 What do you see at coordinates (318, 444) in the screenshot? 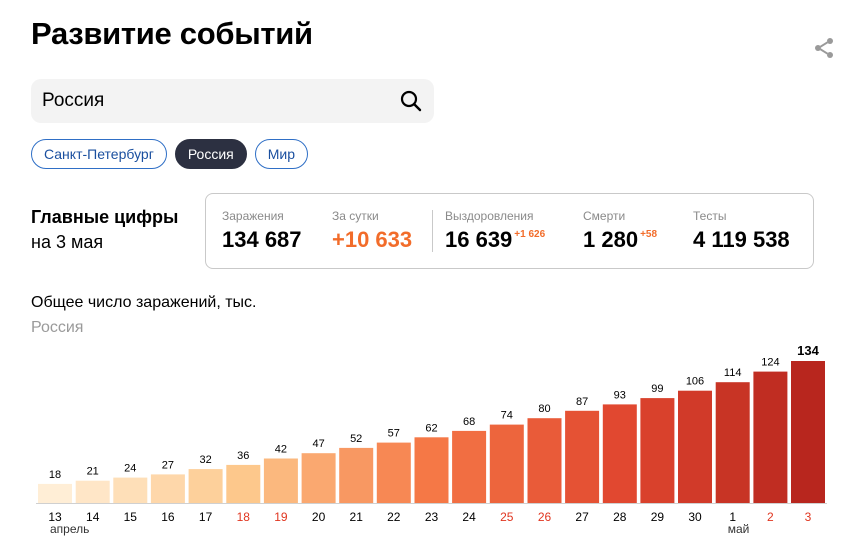
I see `value-label-20: 47` at bounding box center [318, 444].